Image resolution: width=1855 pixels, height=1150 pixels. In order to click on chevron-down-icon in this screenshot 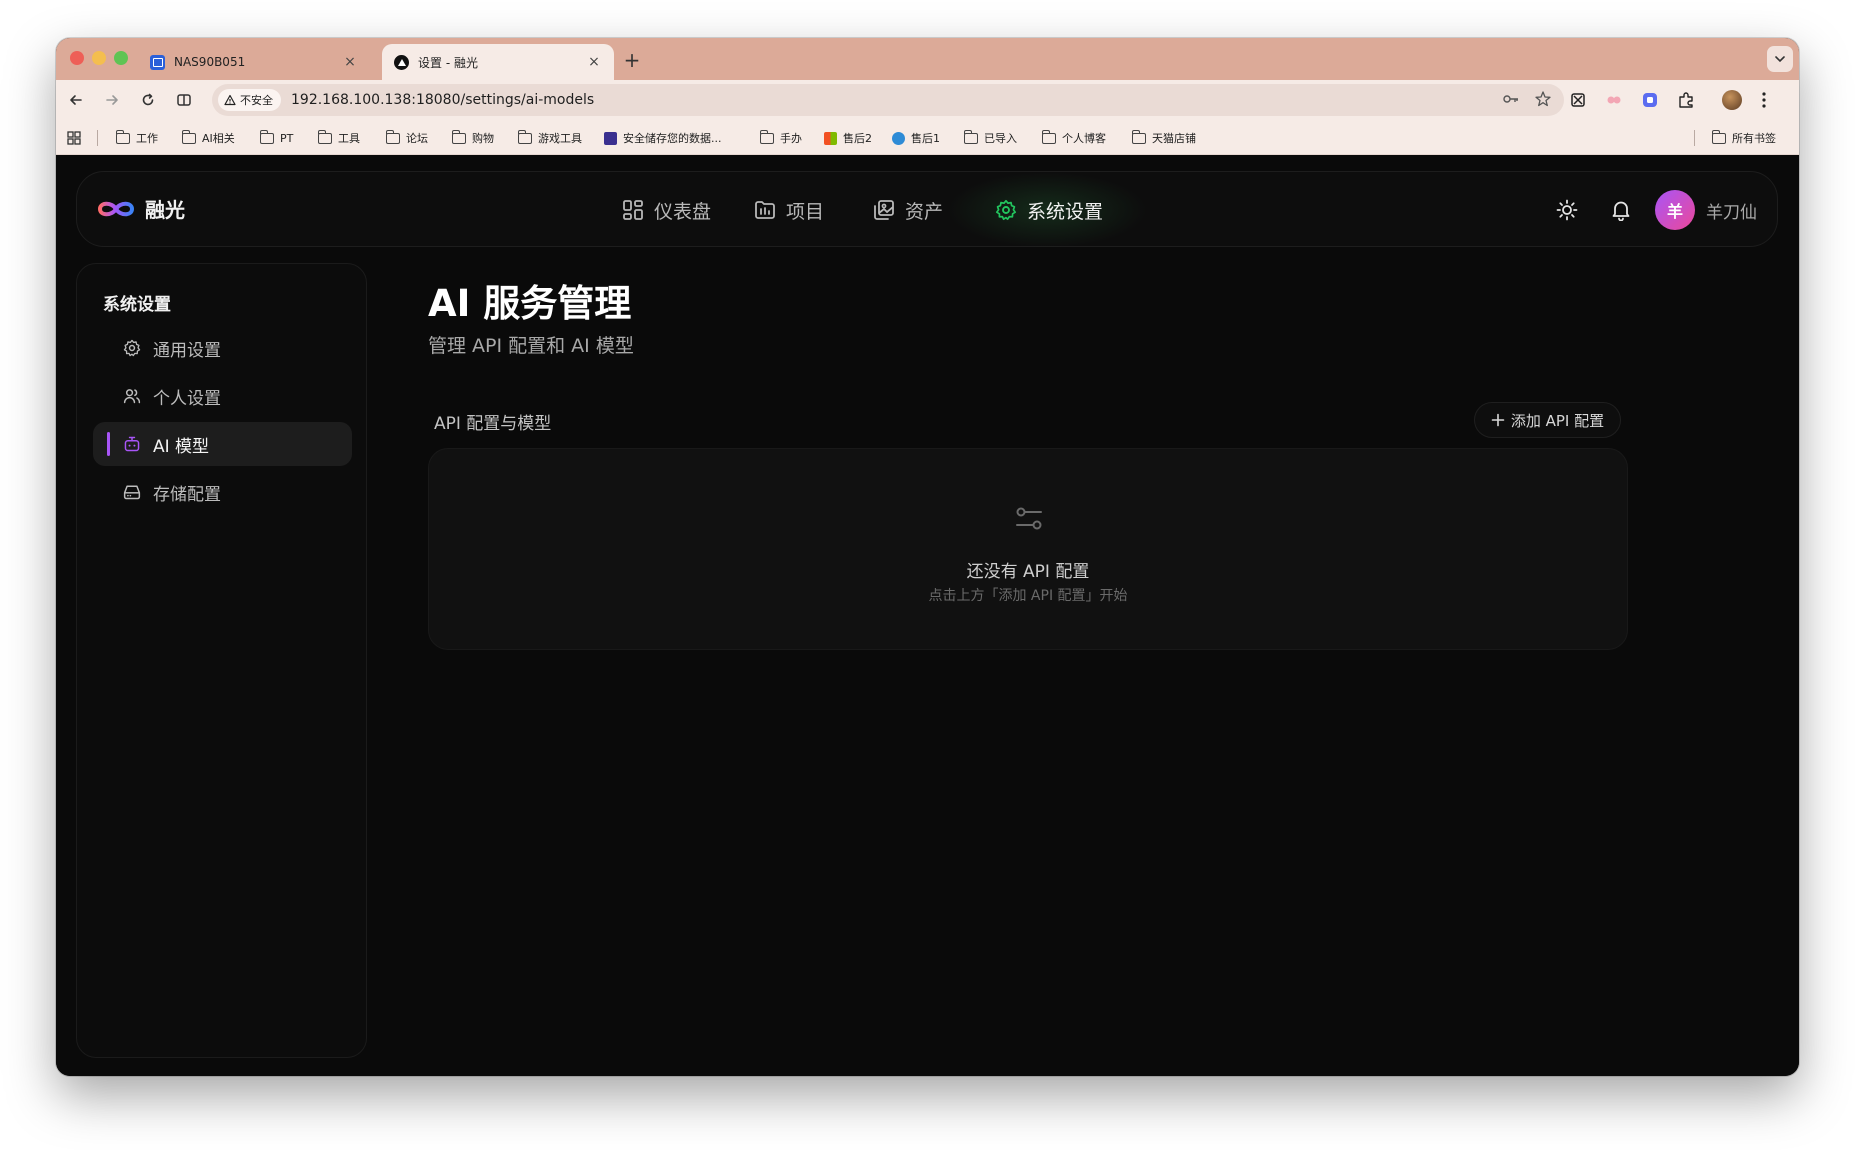, I will do `click(1780, 59)`.